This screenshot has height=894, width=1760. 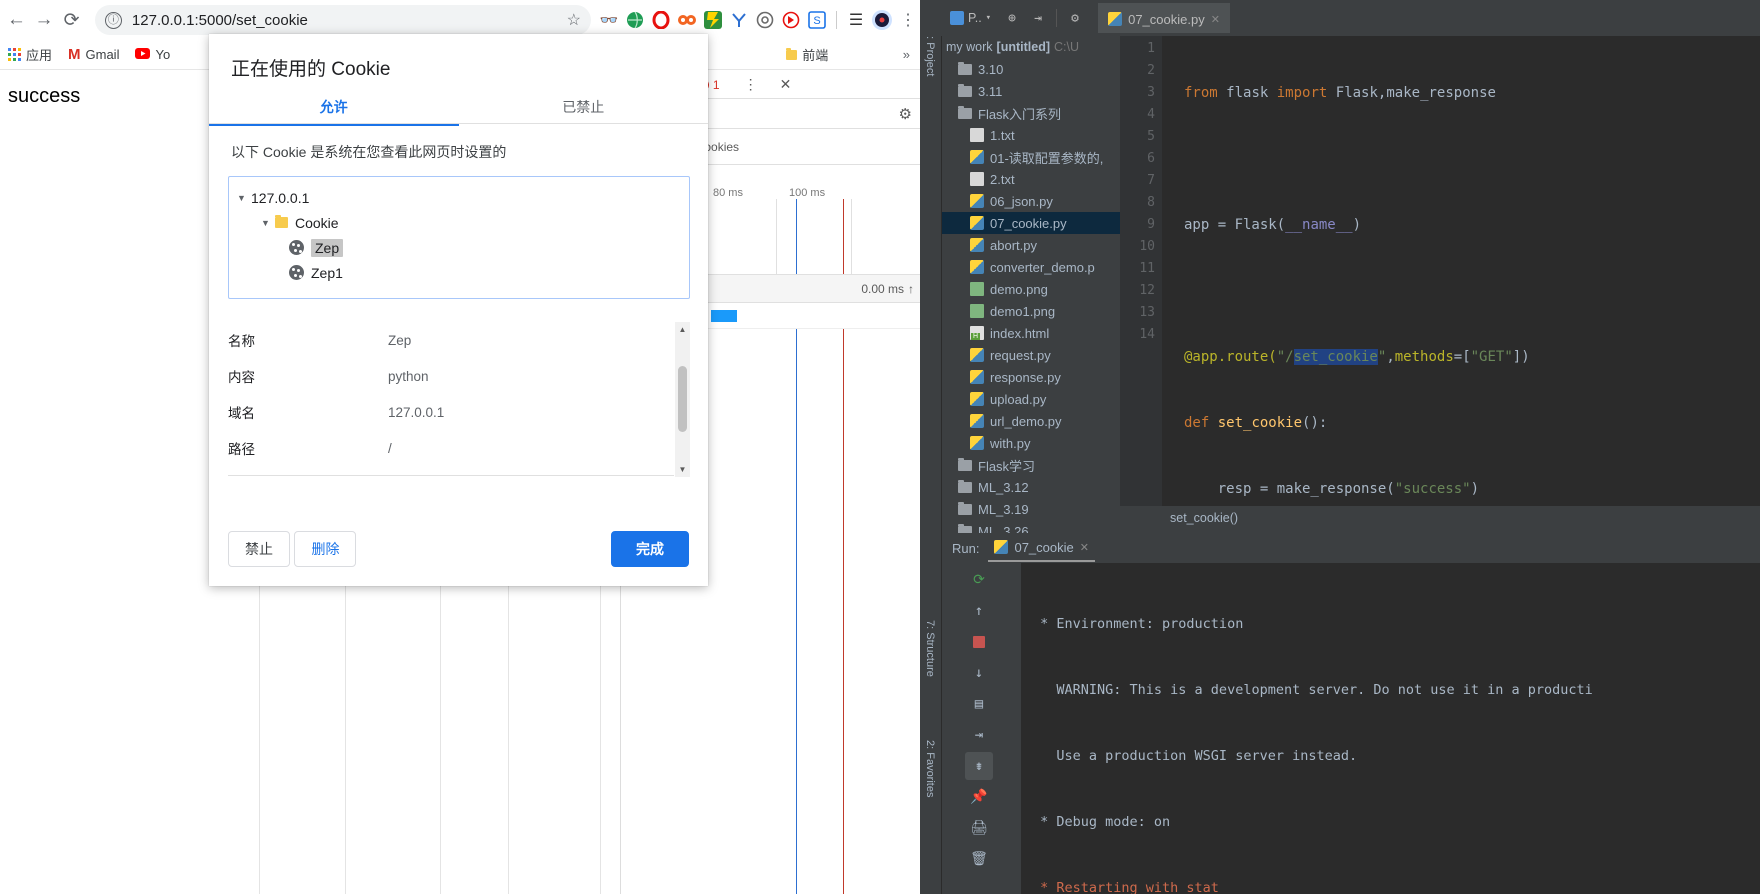 What do you see at coordinates (682, 469) in the screenshot?
I see `scroll-down-icon: ▼` at bounding box center [682, 469].